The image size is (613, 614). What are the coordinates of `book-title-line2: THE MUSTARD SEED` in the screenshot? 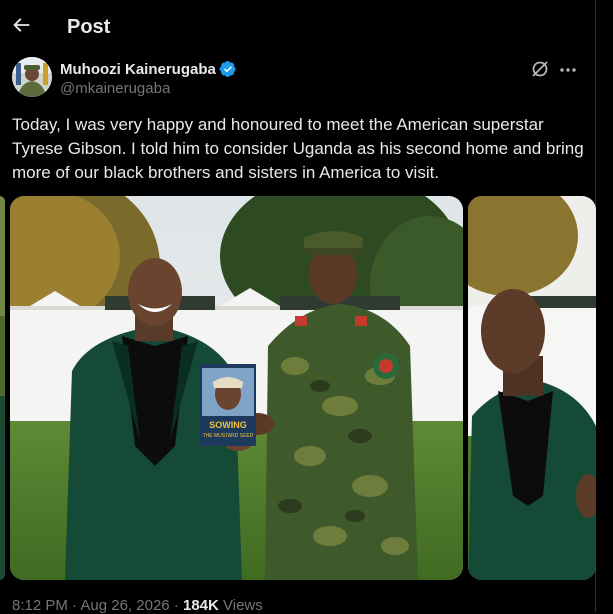 It's located at (228, 436).